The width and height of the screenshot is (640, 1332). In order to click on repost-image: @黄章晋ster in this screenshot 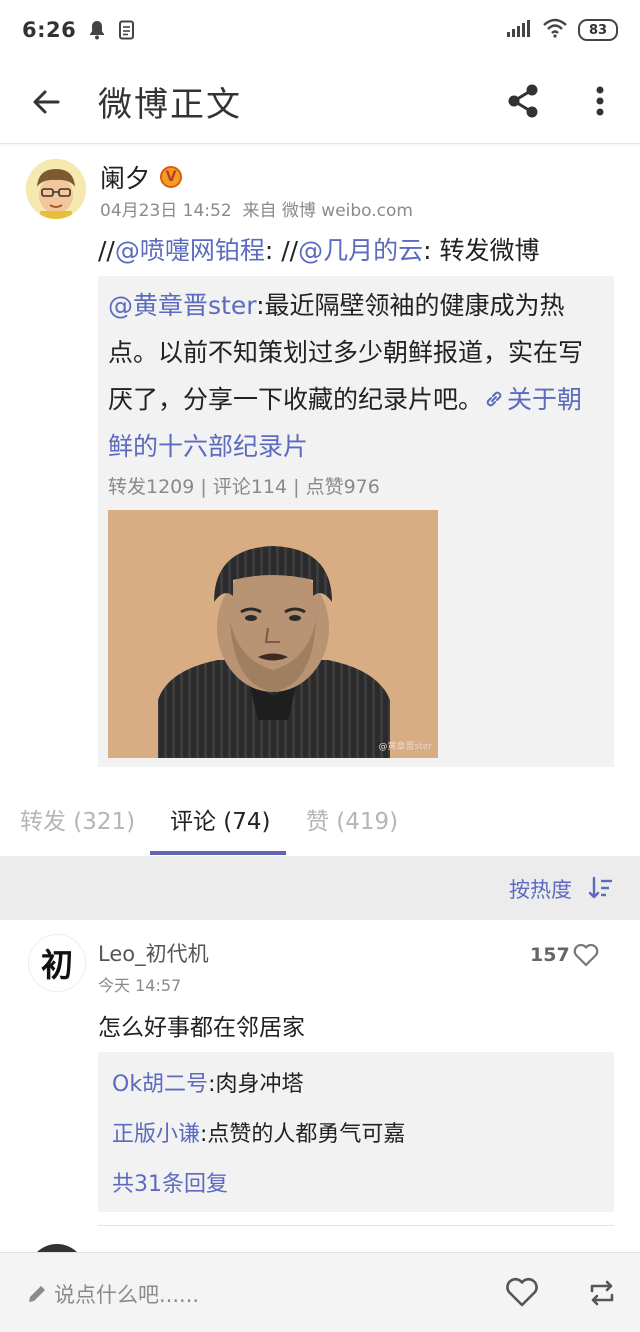, I will do `click(273, 634)`.